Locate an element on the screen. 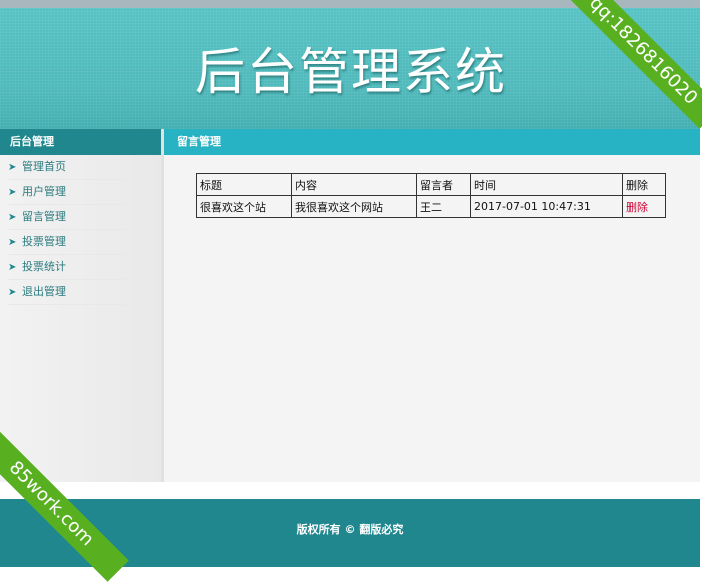 This screenshot has width=702, height=582. cell-delete: 删除 is located at coordinates (644, 206).